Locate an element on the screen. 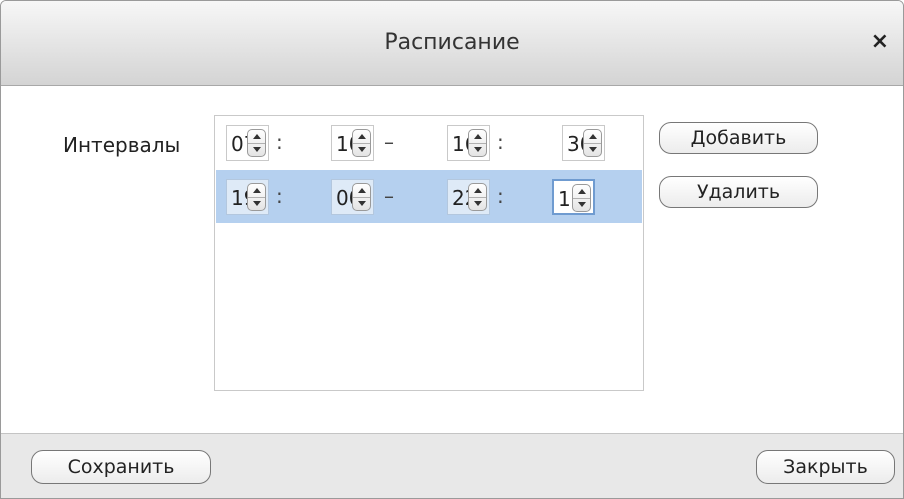 Image resolution: width=904 pixels, height=499 pixels. intervals-label: Интервалы is located at coordinates (122, 145).